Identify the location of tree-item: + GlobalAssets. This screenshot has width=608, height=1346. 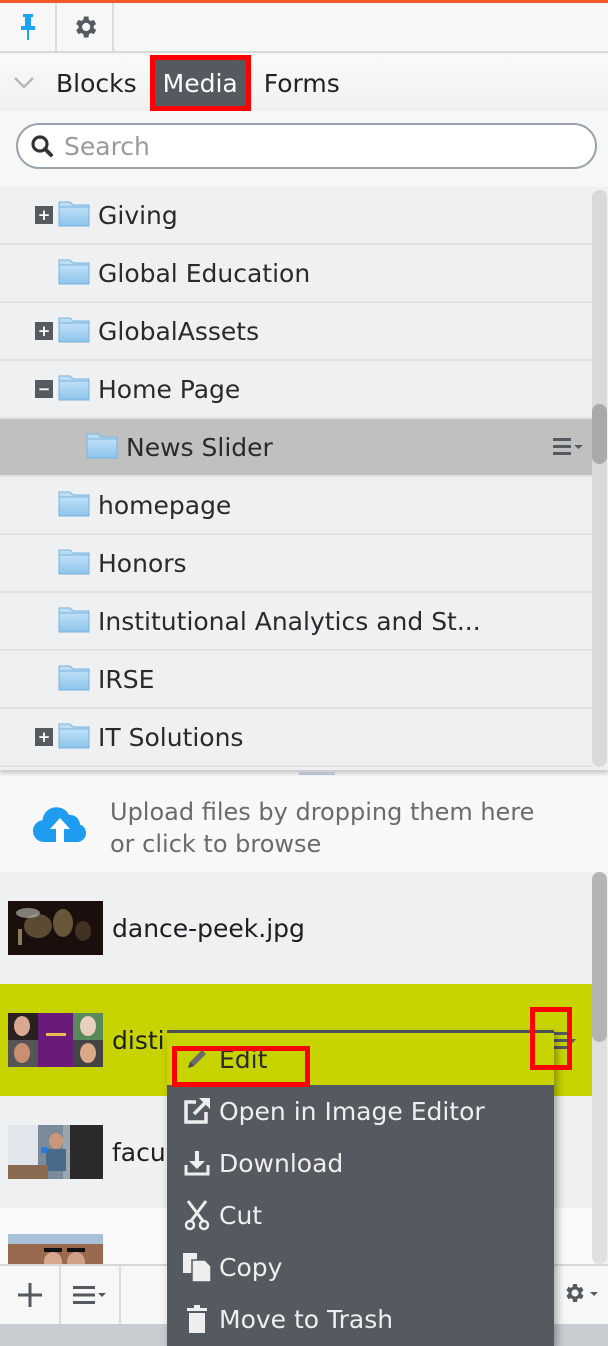
(296, 332).